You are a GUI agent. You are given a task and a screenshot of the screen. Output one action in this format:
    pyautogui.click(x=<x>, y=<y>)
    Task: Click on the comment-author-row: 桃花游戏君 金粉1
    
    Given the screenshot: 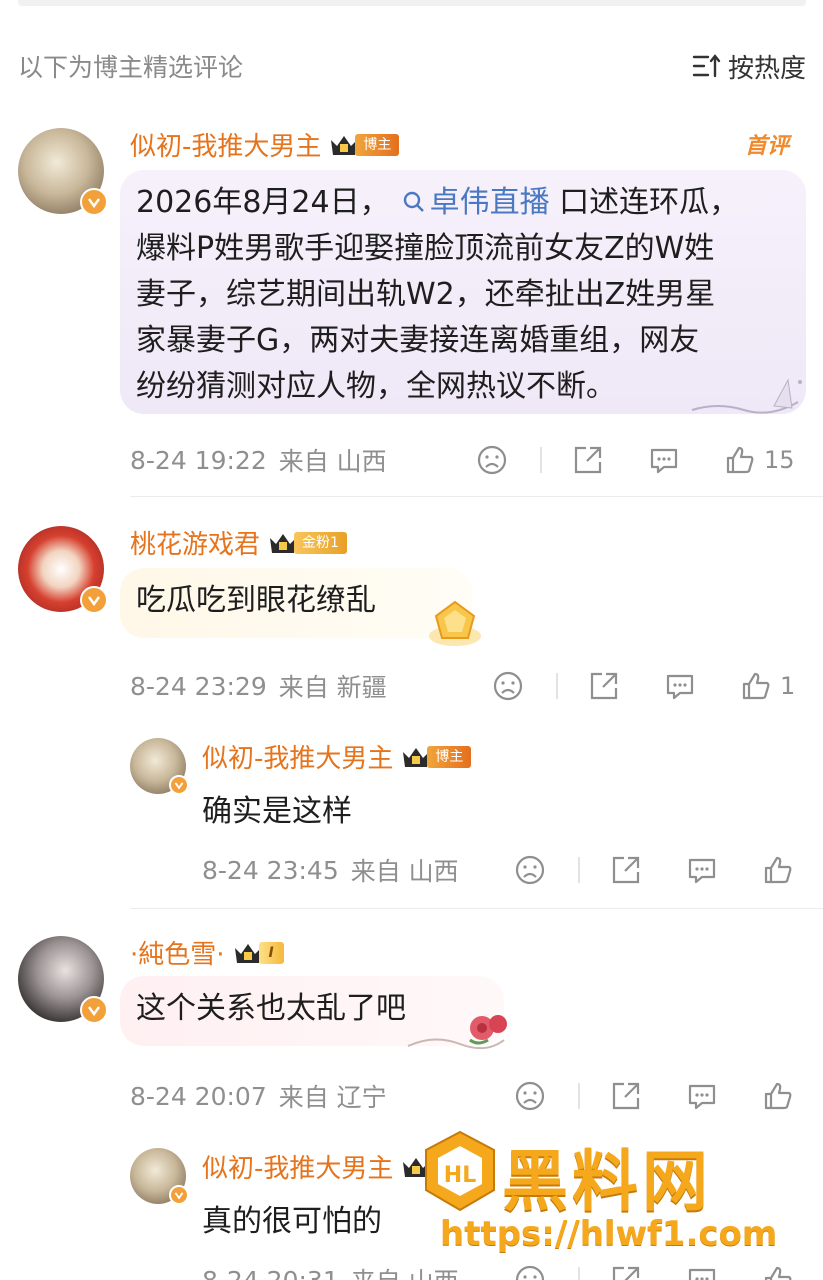 What is the action you would take?
    pyautogui.click(x=238, y=542)
    